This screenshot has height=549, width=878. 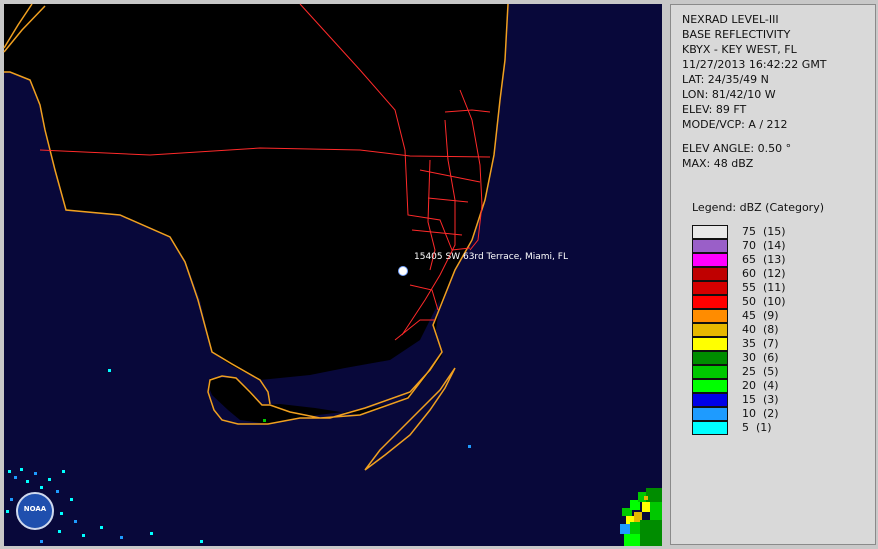 I want to click on legend-row: 25 (5), so click(x=772, y=372).